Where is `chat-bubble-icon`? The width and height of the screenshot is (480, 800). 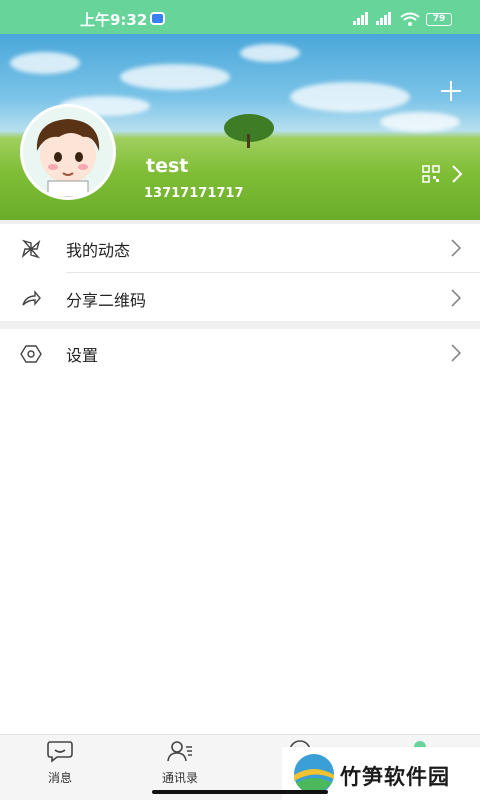
chat-bubble-icon is located at coordinates (60, 752).